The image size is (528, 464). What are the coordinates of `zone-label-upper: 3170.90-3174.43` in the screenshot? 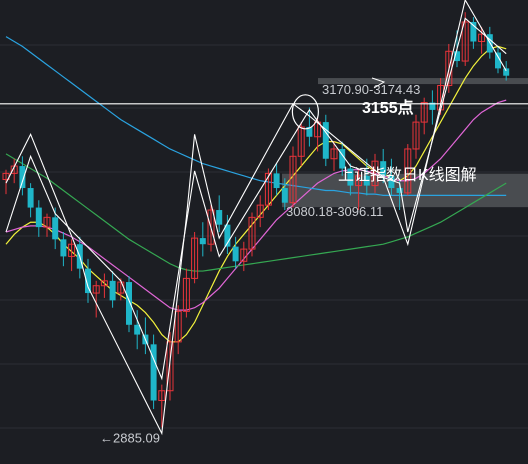 It's located at (371, 89).